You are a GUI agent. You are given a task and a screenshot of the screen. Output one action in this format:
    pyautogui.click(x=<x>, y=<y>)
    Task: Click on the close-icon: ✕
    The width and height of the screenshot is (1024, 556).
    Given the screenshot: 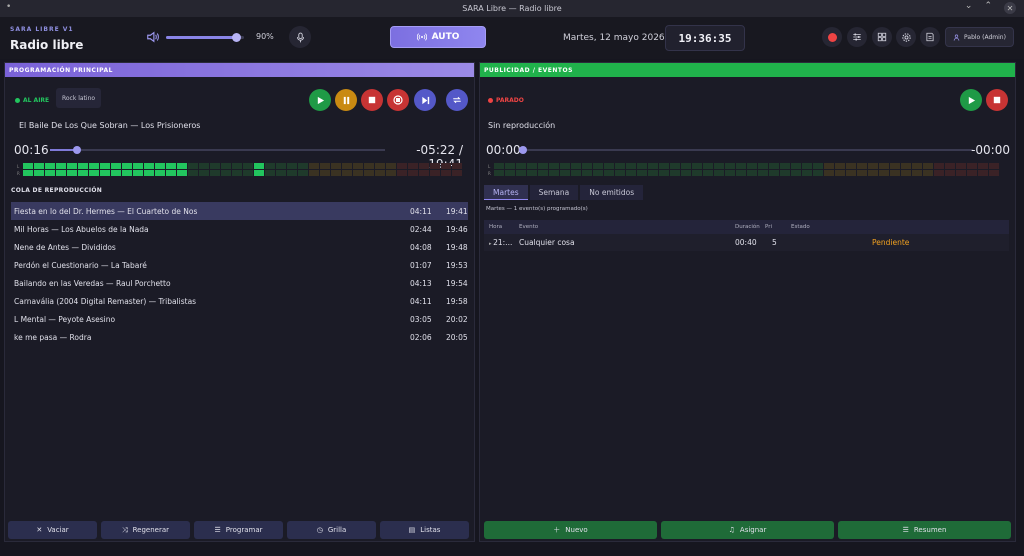 What is the action you would take?
    pyautogui.click(x=1010, y=8)
    